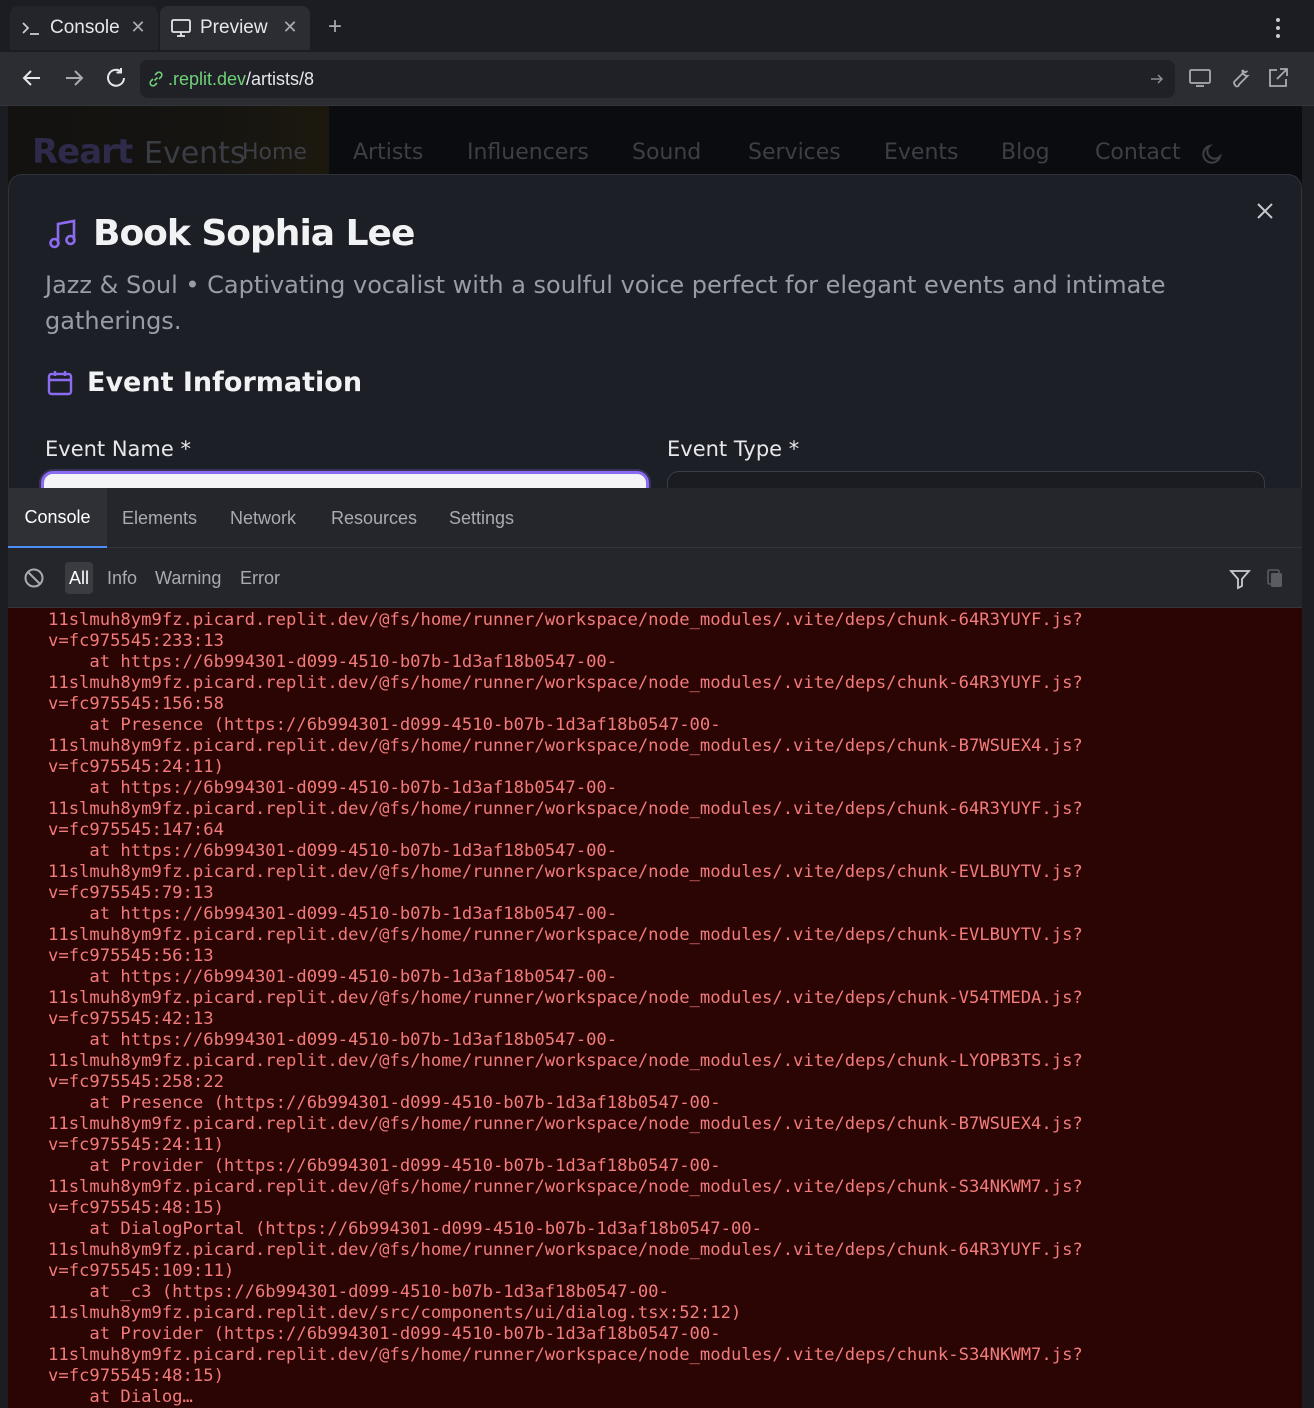 This screenshot has height=1408, width=1314. I want to click on devtools-tab-network: Network, so click(263, 518).